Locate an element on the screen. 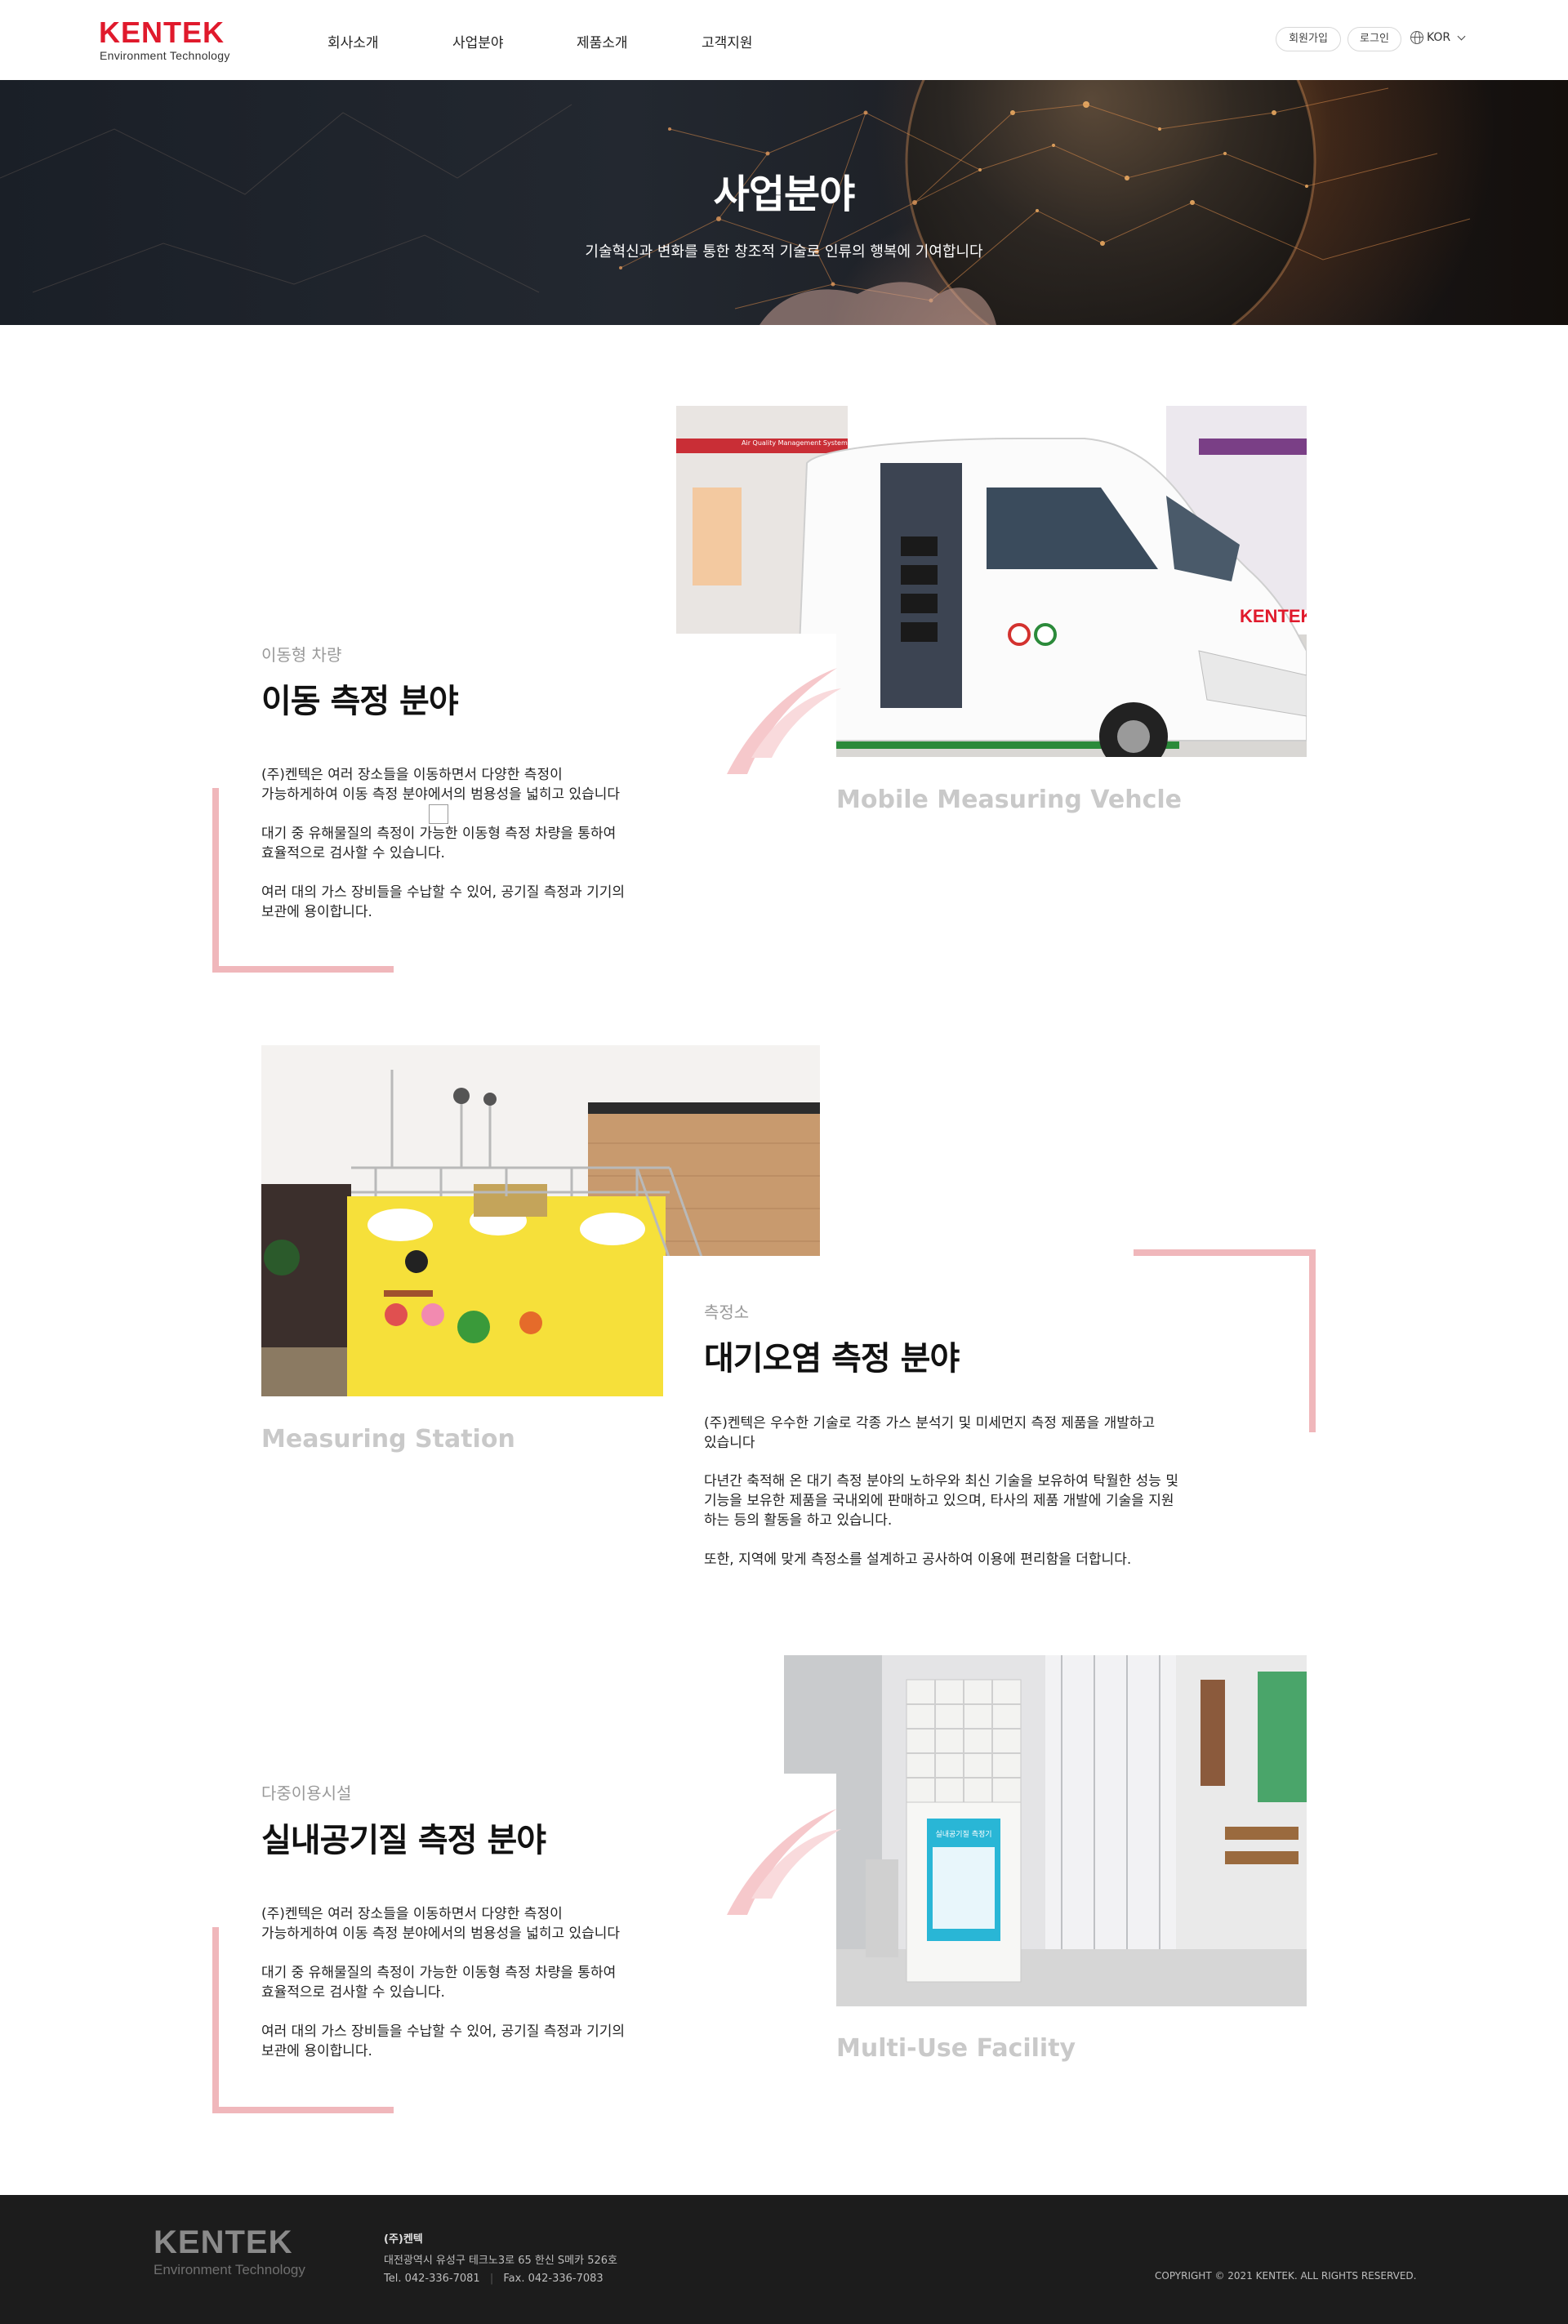  footer-logo: KENTEK Environment Technology is located at coordinates (229, 2251).